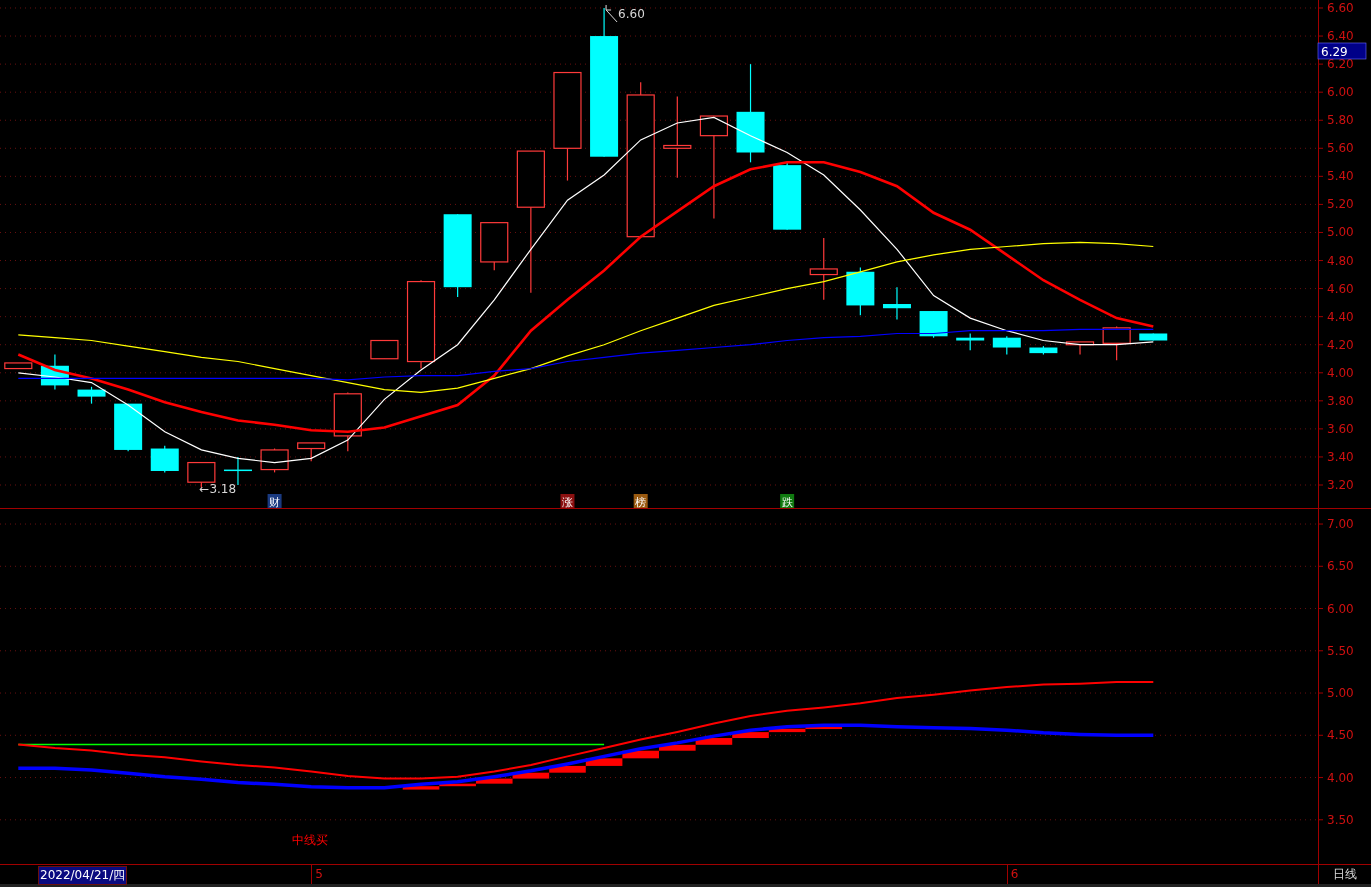 The image size is (1371, 887). What do you see at coordinates (1340, 92) in the screenshot?
I see `price-axis-label: 6.00` at bounding box center [1340, 92].